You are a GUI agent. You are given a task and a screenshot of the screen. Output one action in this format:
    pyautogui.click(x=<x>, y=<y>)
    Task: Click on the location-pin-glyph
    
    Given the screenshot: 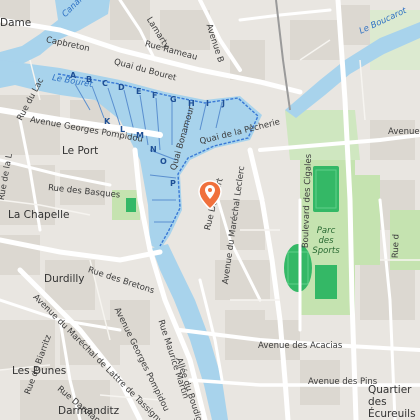 What is the action you would take?
    pyautogui.click(x=210, y=195)
    